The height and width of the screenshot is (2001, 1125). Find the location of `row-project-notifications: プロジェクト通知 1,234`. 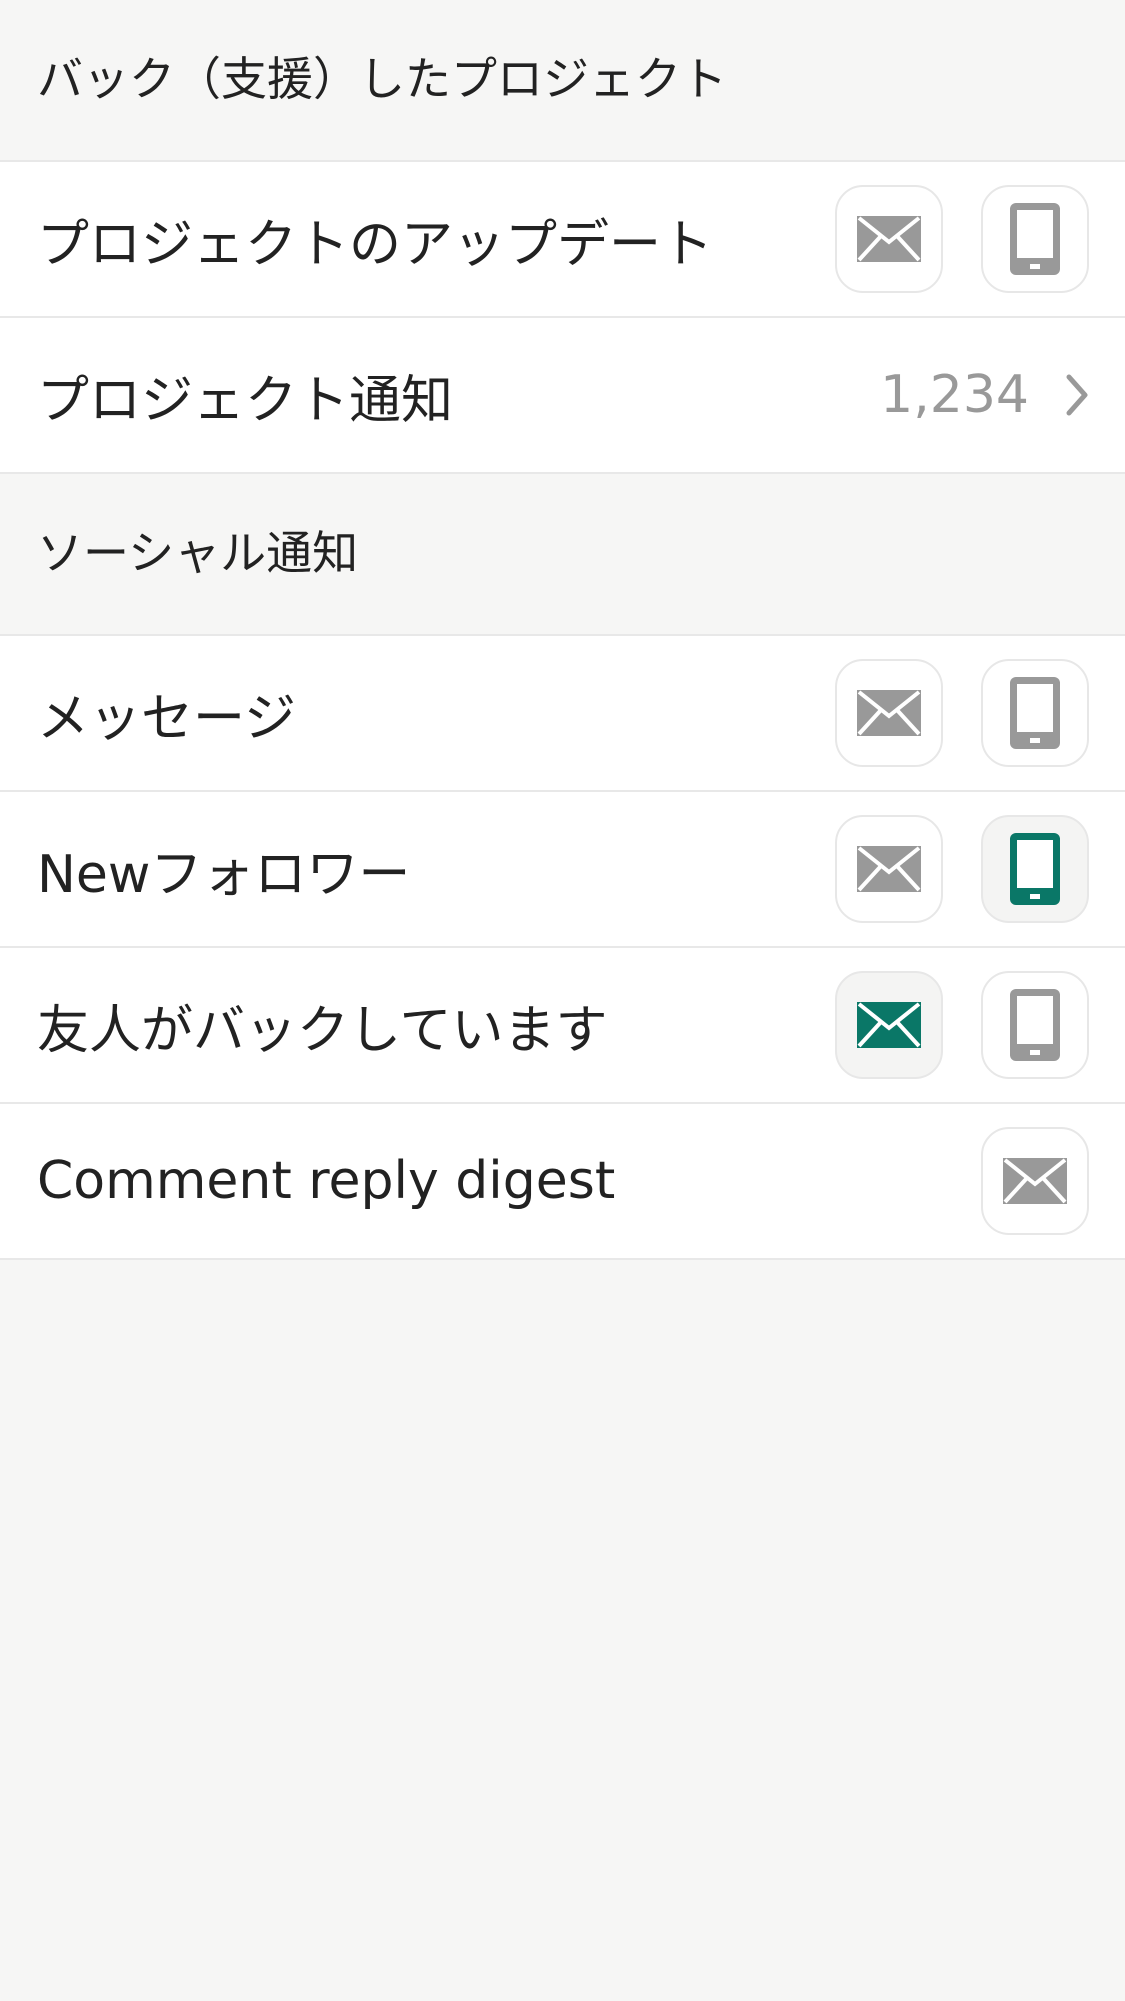

row-project-notifications: プロジェクト通知 1,234 is located at coordinates (562, 396).